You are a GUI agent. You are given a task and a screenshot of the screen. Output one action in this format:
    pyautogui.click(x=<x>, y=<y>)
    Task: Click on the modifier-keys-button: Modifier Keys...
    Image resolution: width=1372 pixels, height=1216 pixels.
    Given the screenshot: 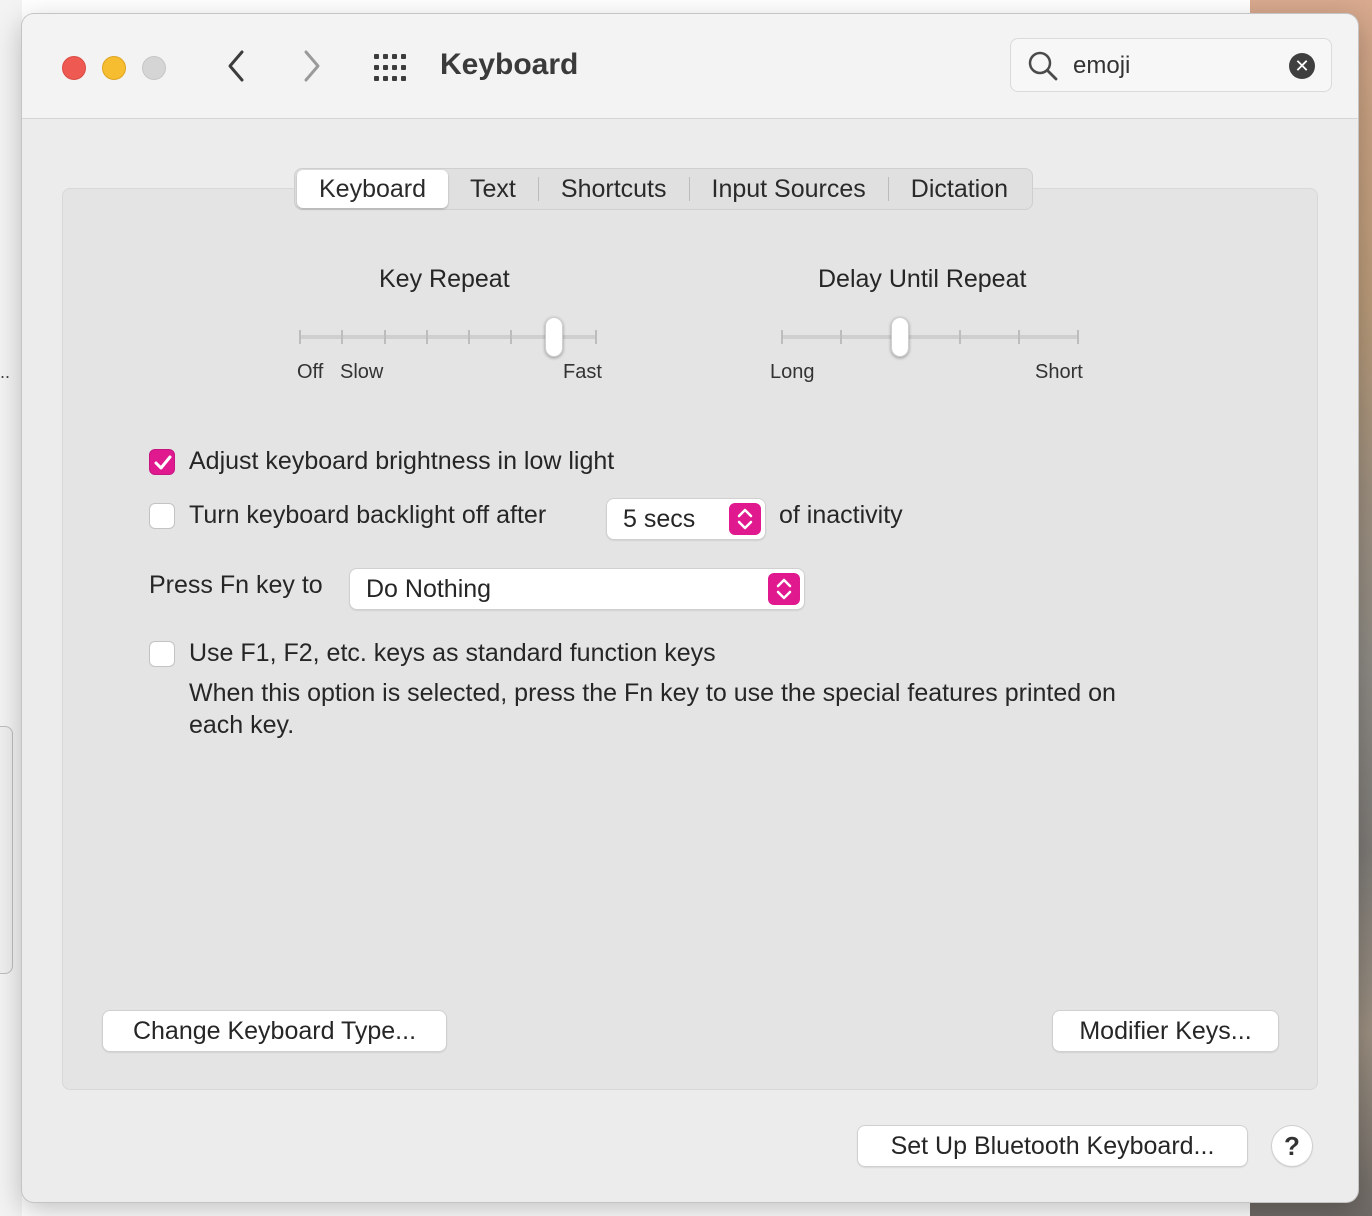 What is the action you would take?
    pyautogui.click(x=1165, y=1031)
    